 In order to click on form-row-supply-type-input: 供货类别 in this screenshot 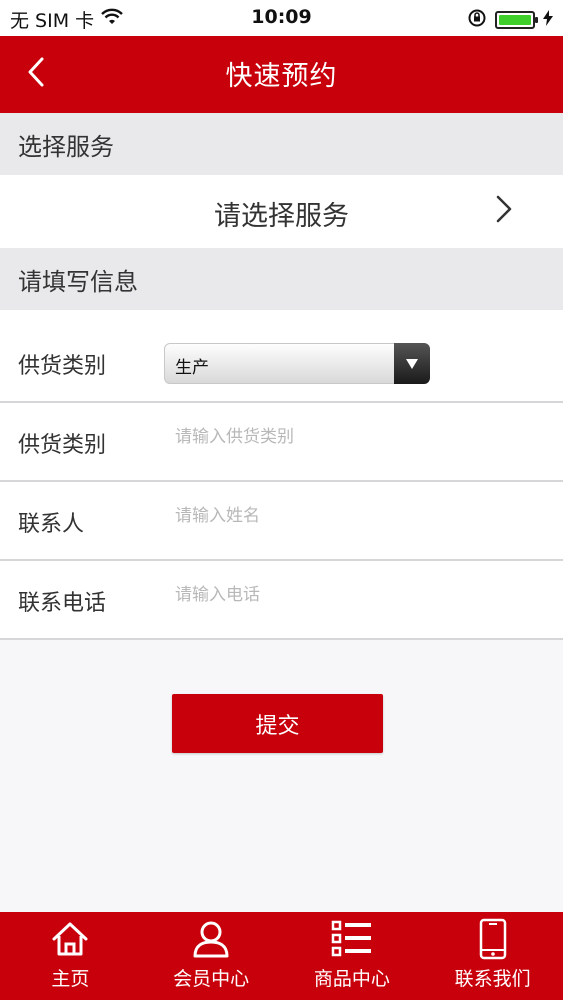, I will do `click(281, 442)`.